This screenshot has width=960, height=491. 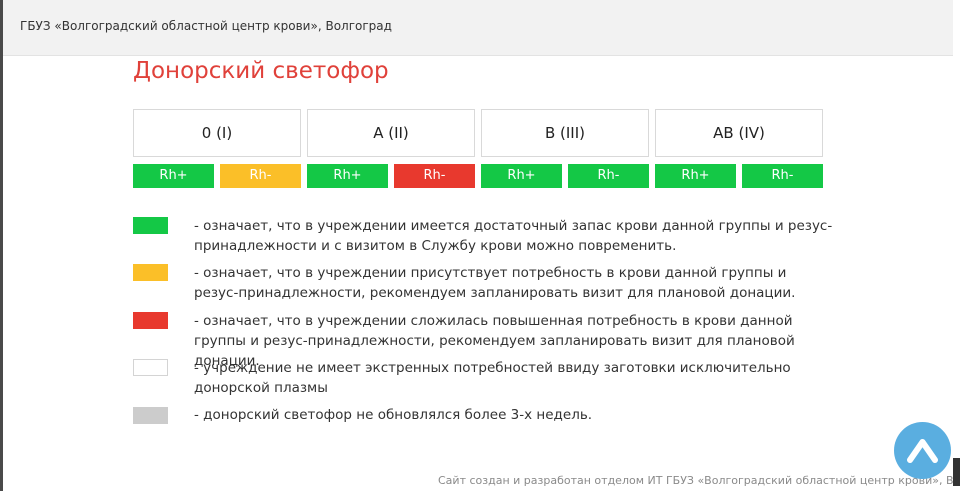 What do you see at coordinates (608, 176) in the screenshot?
I see `rh-minus-badge-b: Rh-` at bounding box center [608, 176].